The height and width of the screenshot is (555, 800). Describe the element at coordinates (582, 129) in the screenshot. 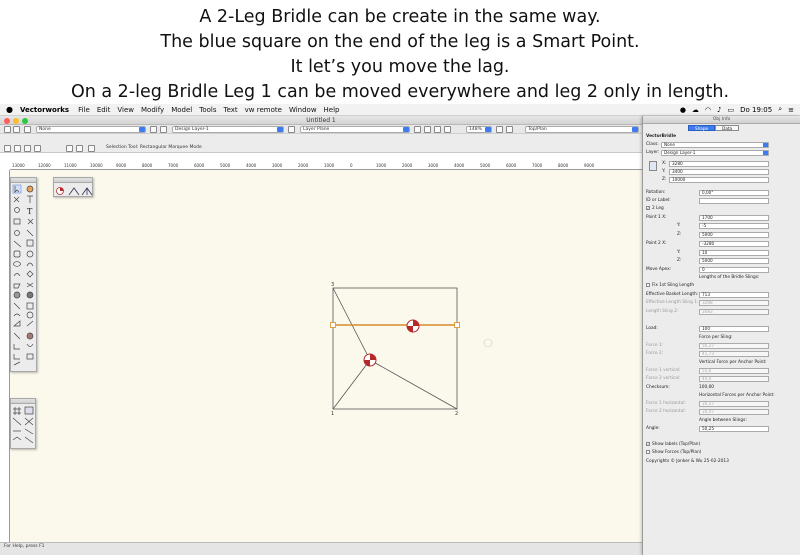

I see `view-select: Top/Plan` at that location.